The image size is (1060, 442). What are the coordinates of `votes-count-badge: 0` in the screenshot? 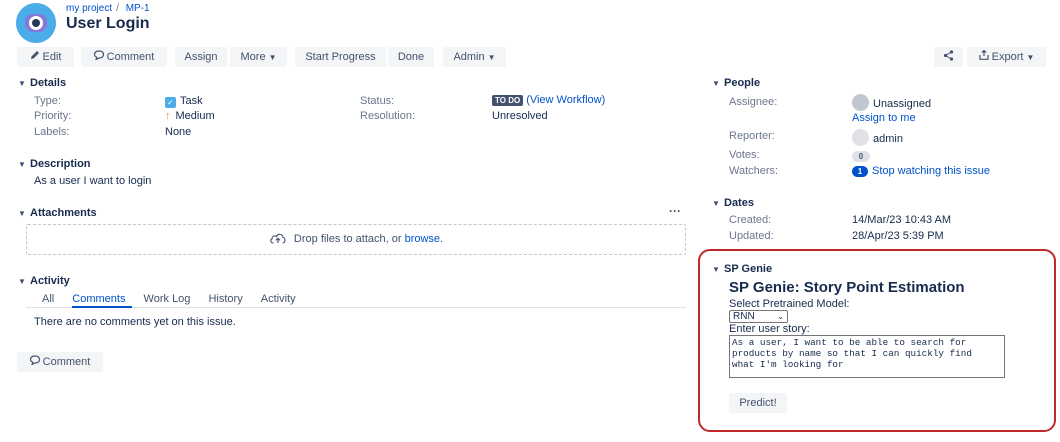 It's located at (861, 156).